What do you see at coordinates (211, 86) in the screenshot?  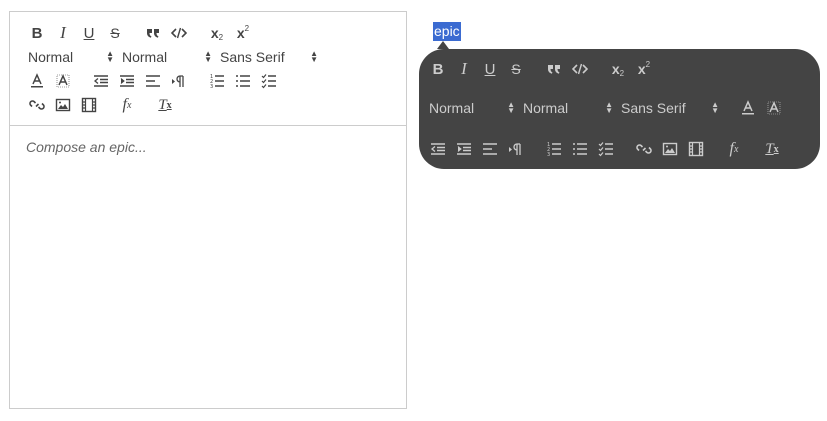 I see `svg-text: 3` at bounding box center [211, 86].